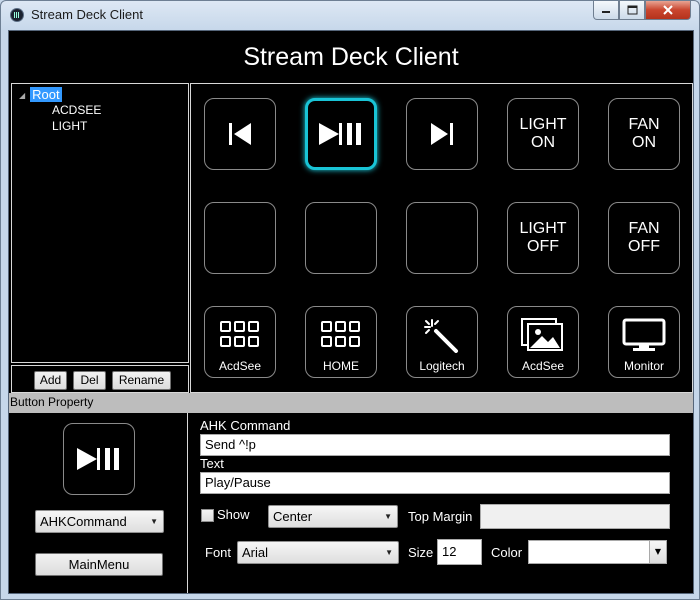 The image size is (700, 600). I want to click on tree-item-light: LIGHT, so click(69, 126).